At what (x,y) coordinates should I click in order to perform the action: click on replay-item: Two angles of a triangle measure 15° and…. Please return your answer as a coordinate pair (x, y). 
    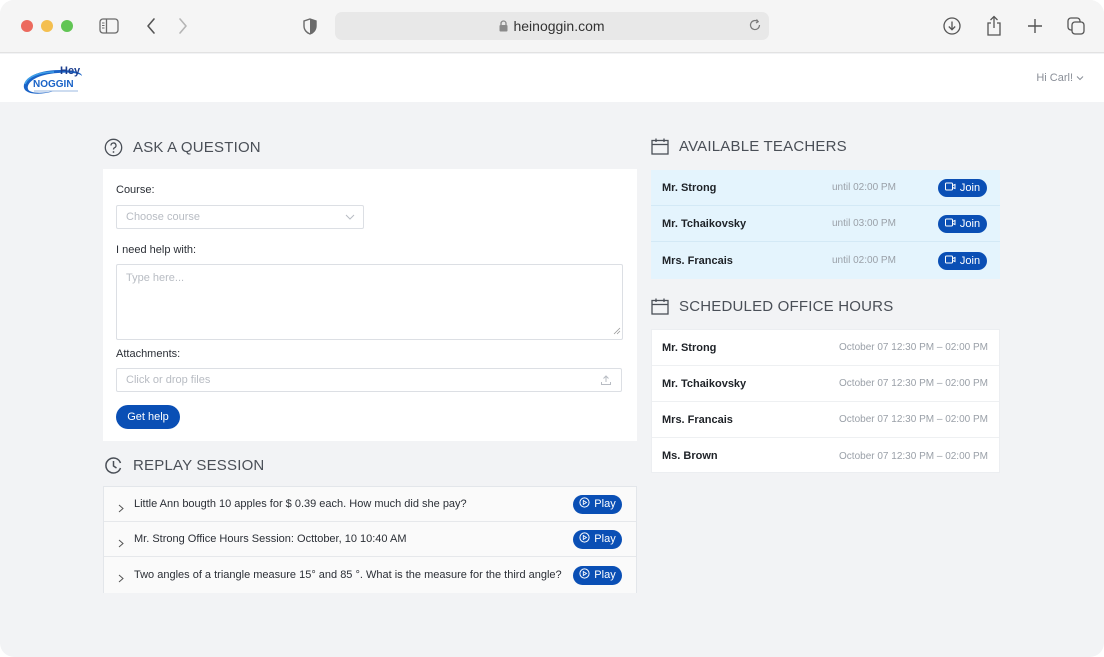
    Looking at the image, I should click on (370, 575).